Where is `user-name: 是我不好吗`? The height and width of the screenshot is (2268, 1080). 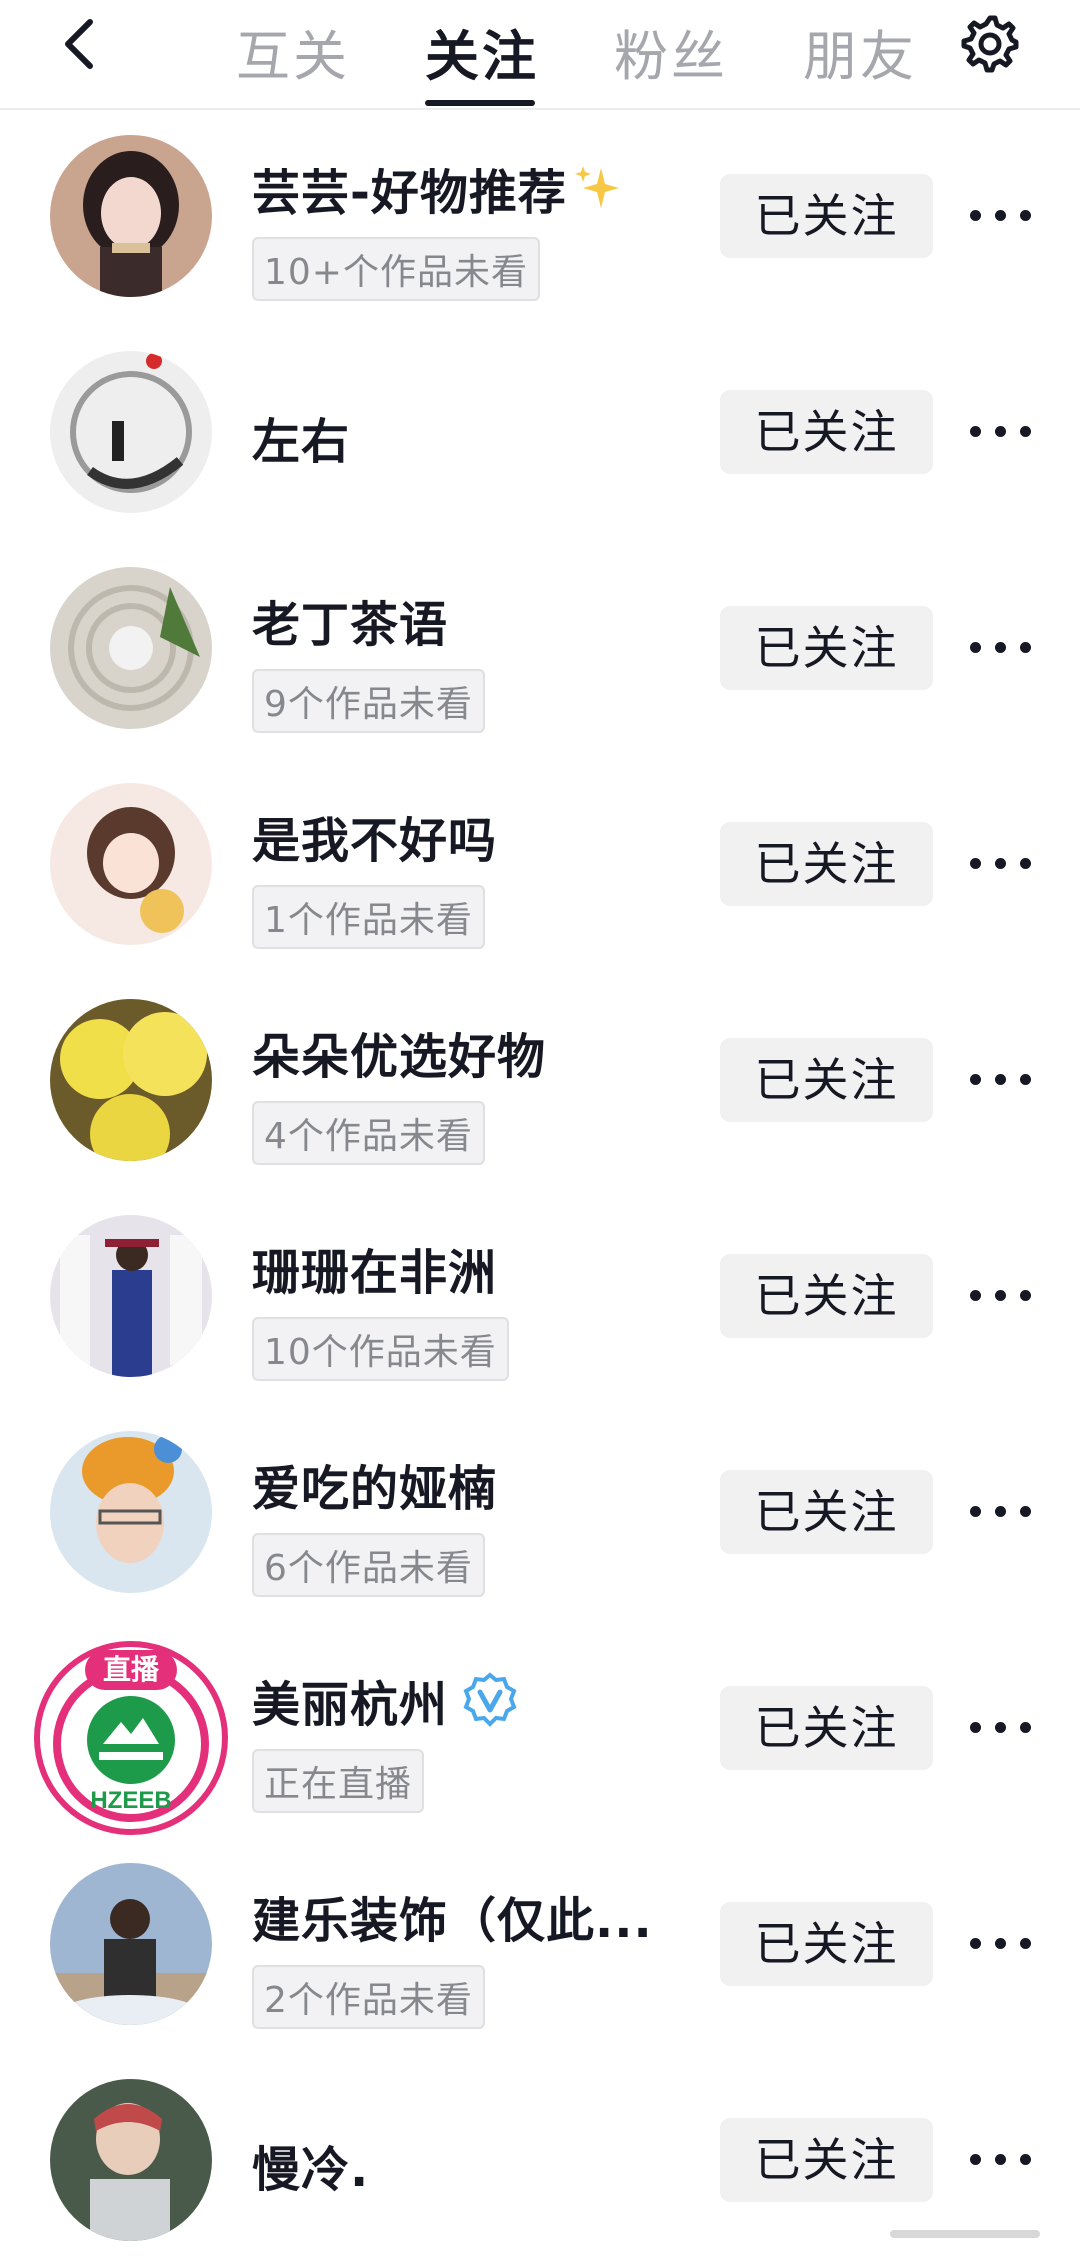 user-name: 是我不好吗 is located at coordinates (374, 836).